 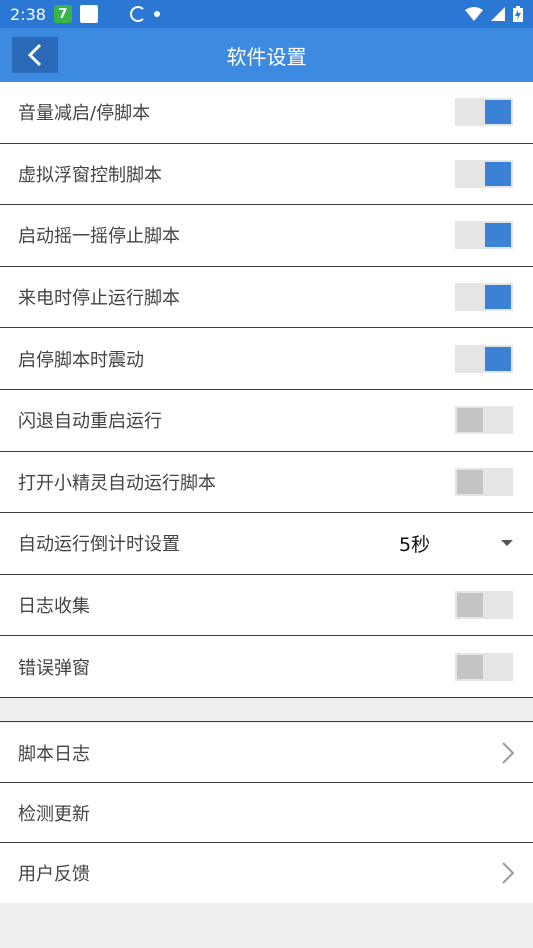 What do you see at coordinates (99, 545) in the screenshot?
I see `setting-label: 自动运行倒计时设置` at bounding box center [99, 545].